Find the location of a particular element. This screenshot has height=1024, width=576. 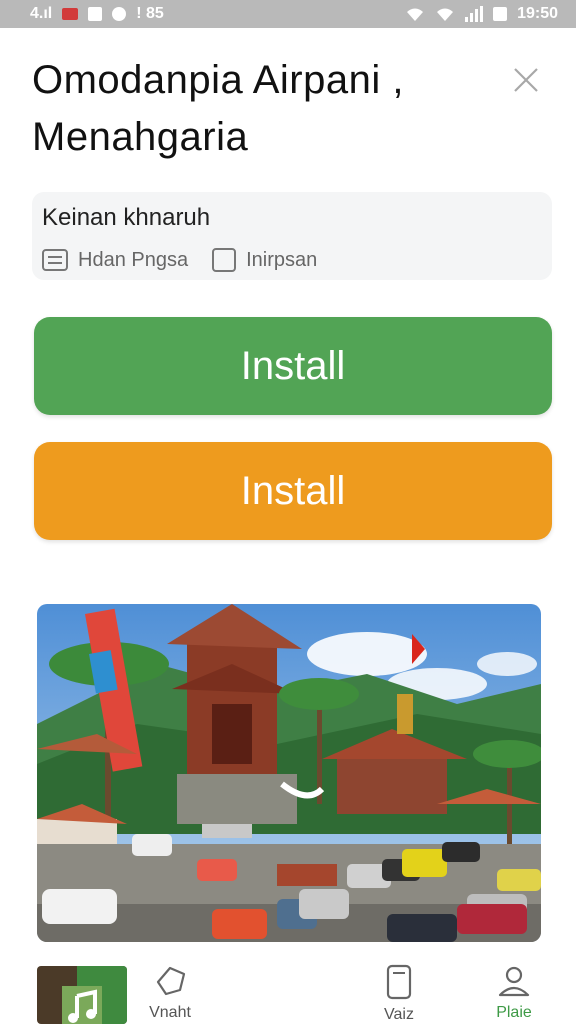

nav-item-vnaht: Vnaht is located at coordinates (170, 993).